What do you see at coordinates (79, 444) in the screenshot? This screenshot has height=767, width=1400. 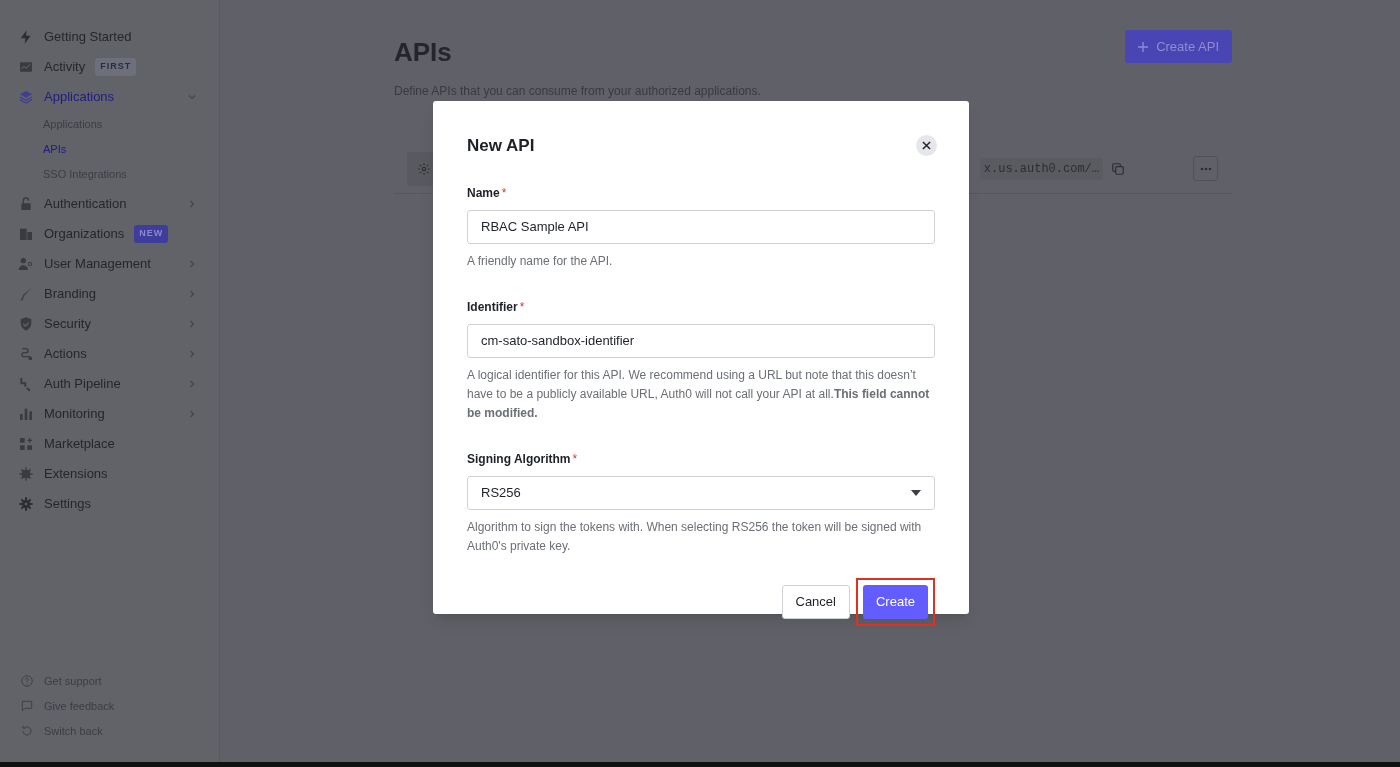 I see `sidebar-item: Marketplace` at bounding box center [79, 444].